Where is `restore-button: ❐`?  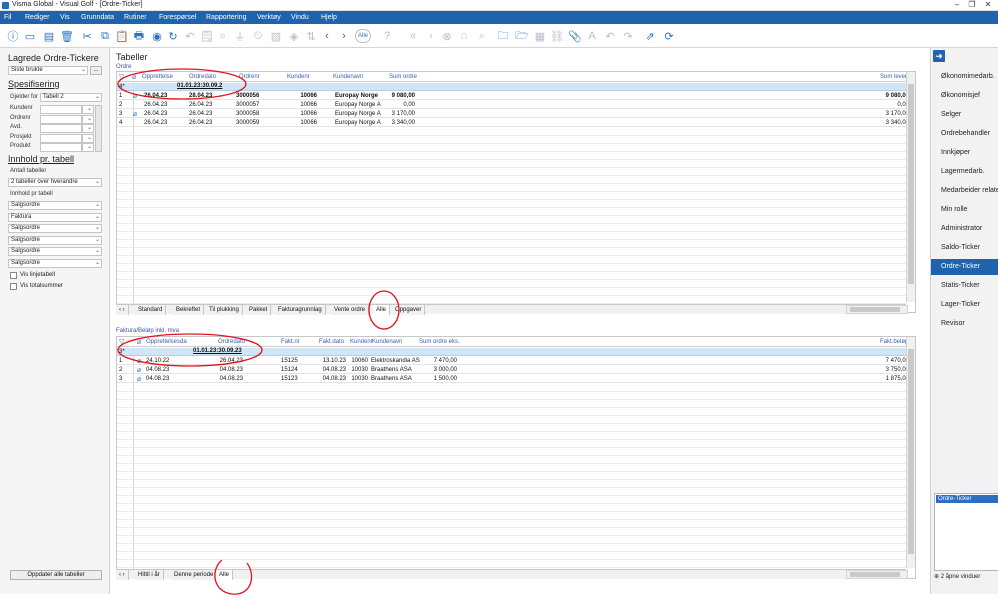 restore-button: ❐ is located at coordinates (972, 4).